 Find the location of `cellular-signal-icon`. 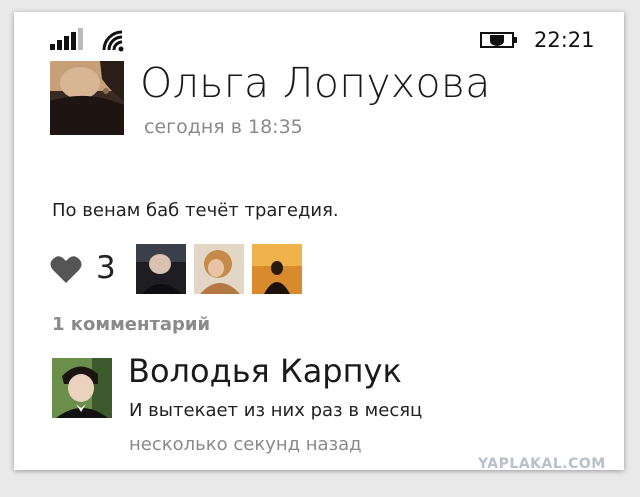

cellular-signal-icon is located at coordinates (66, 39).